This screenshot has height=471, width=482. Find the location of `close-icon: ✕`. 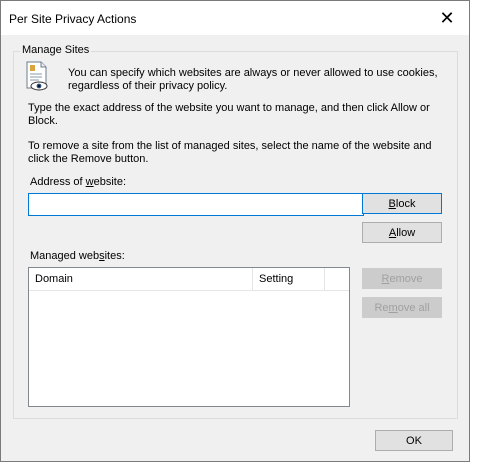

close-icon: ✕ is located at coordinates (447, 17).